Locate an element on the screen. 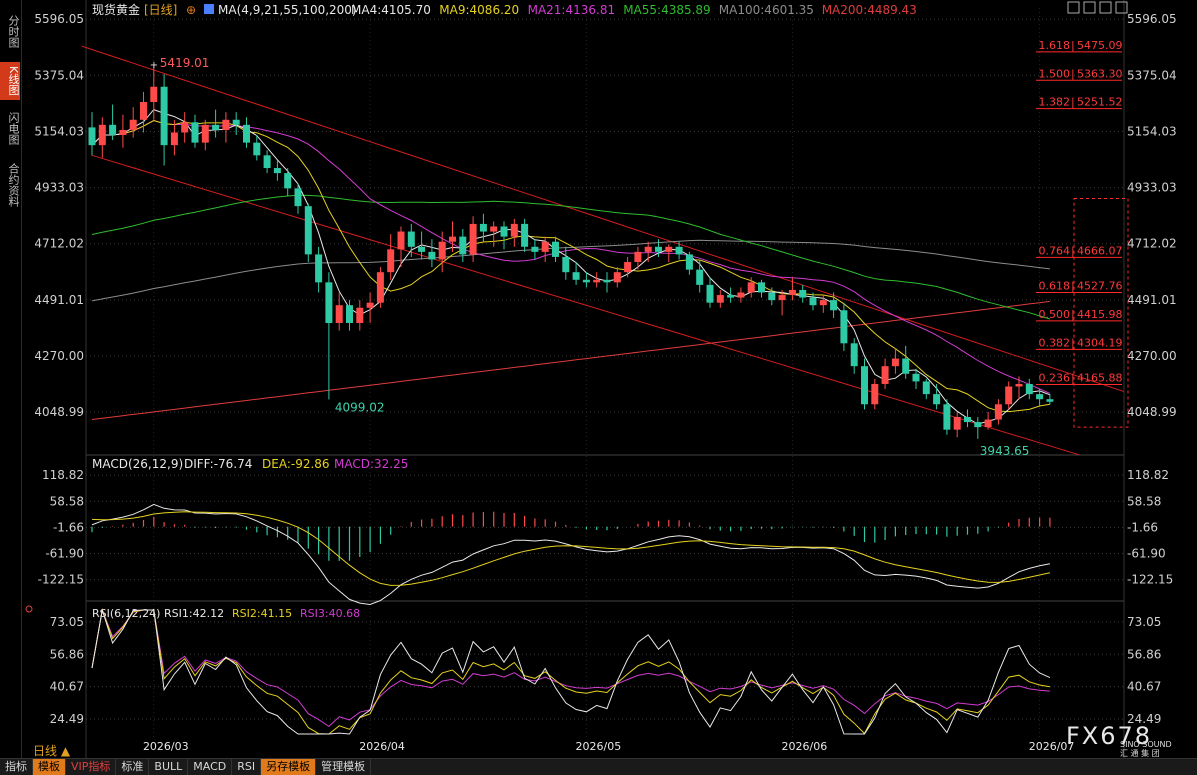  fib-value: 5475.09 is located at coordinates (1100, 45).